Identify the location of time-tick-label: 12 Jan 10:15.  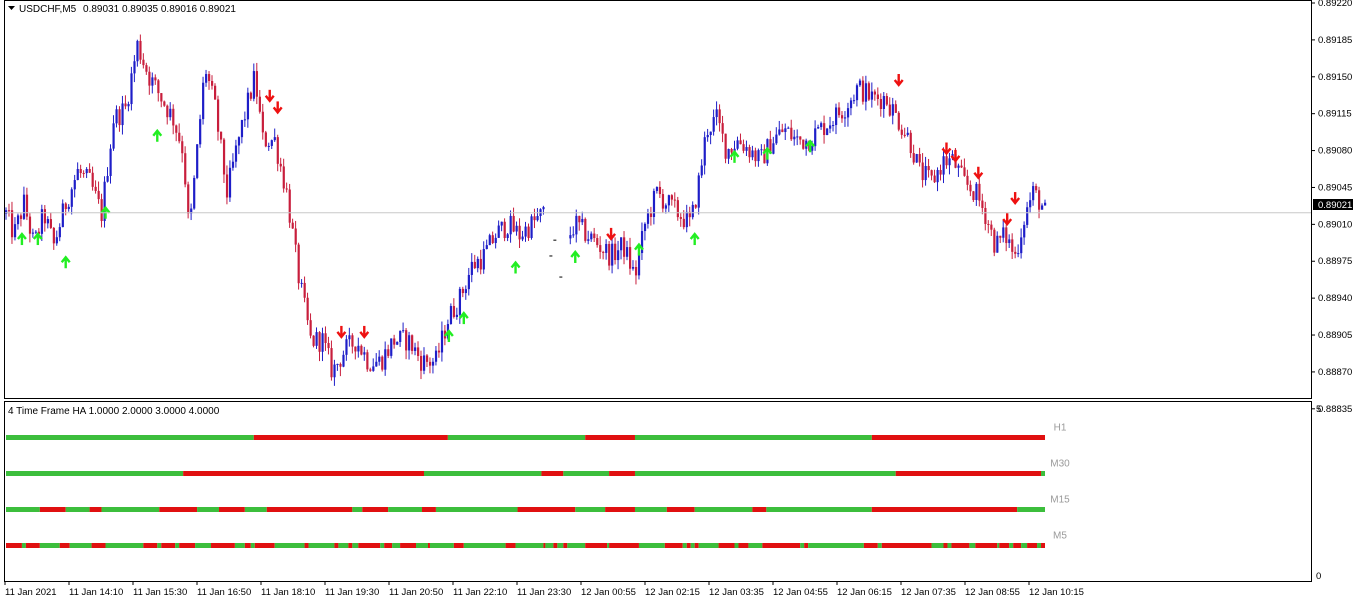
(1056, 592).